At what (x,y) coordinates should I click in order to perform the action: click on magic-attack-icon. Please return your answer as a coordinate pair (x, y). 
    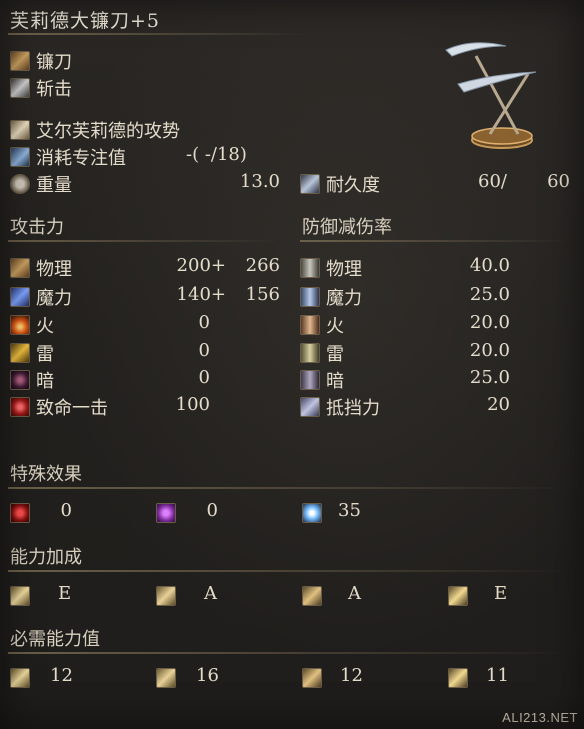
    Looking at the image, I should click on (20, 297).